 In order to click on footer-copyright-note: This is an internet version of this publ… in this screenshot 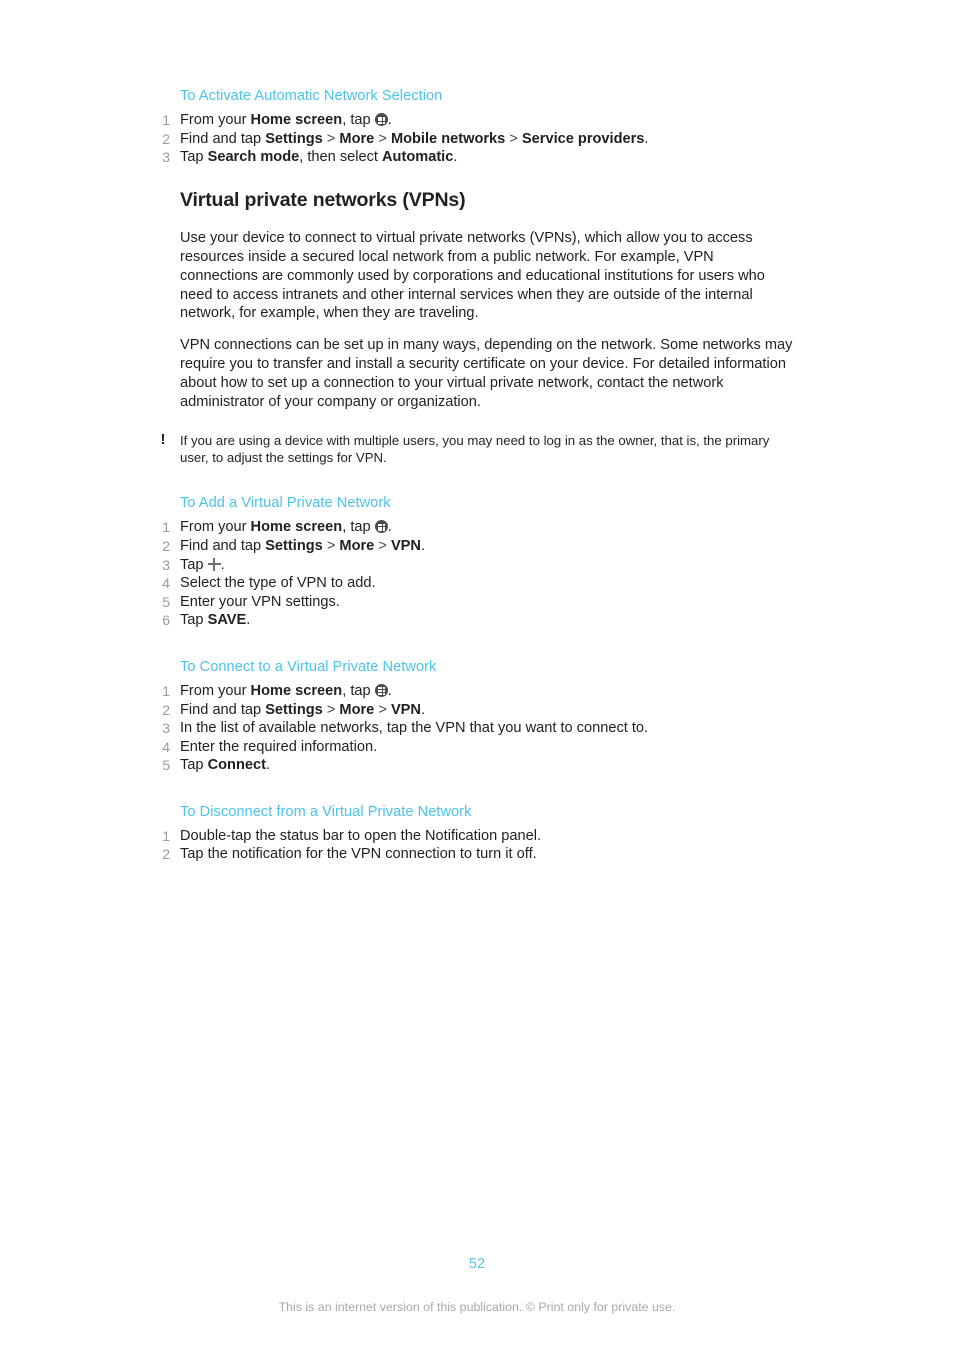, I will do `click(477, 1307)`.